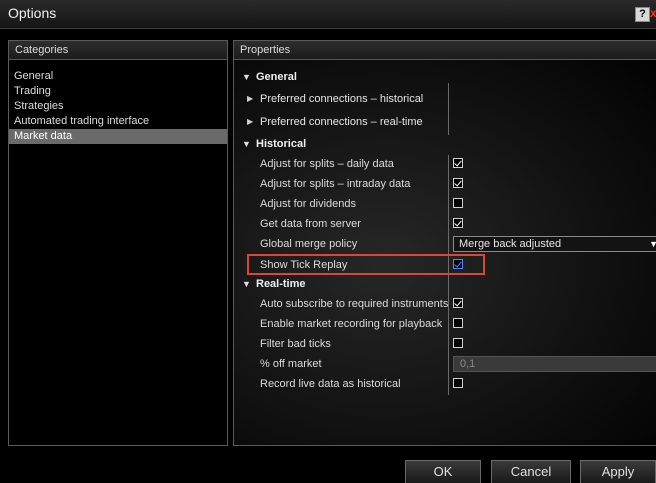 The width and height of the screenshot is (656, 483). I want to click on cancel-button: Cancel, so click(531, 471).